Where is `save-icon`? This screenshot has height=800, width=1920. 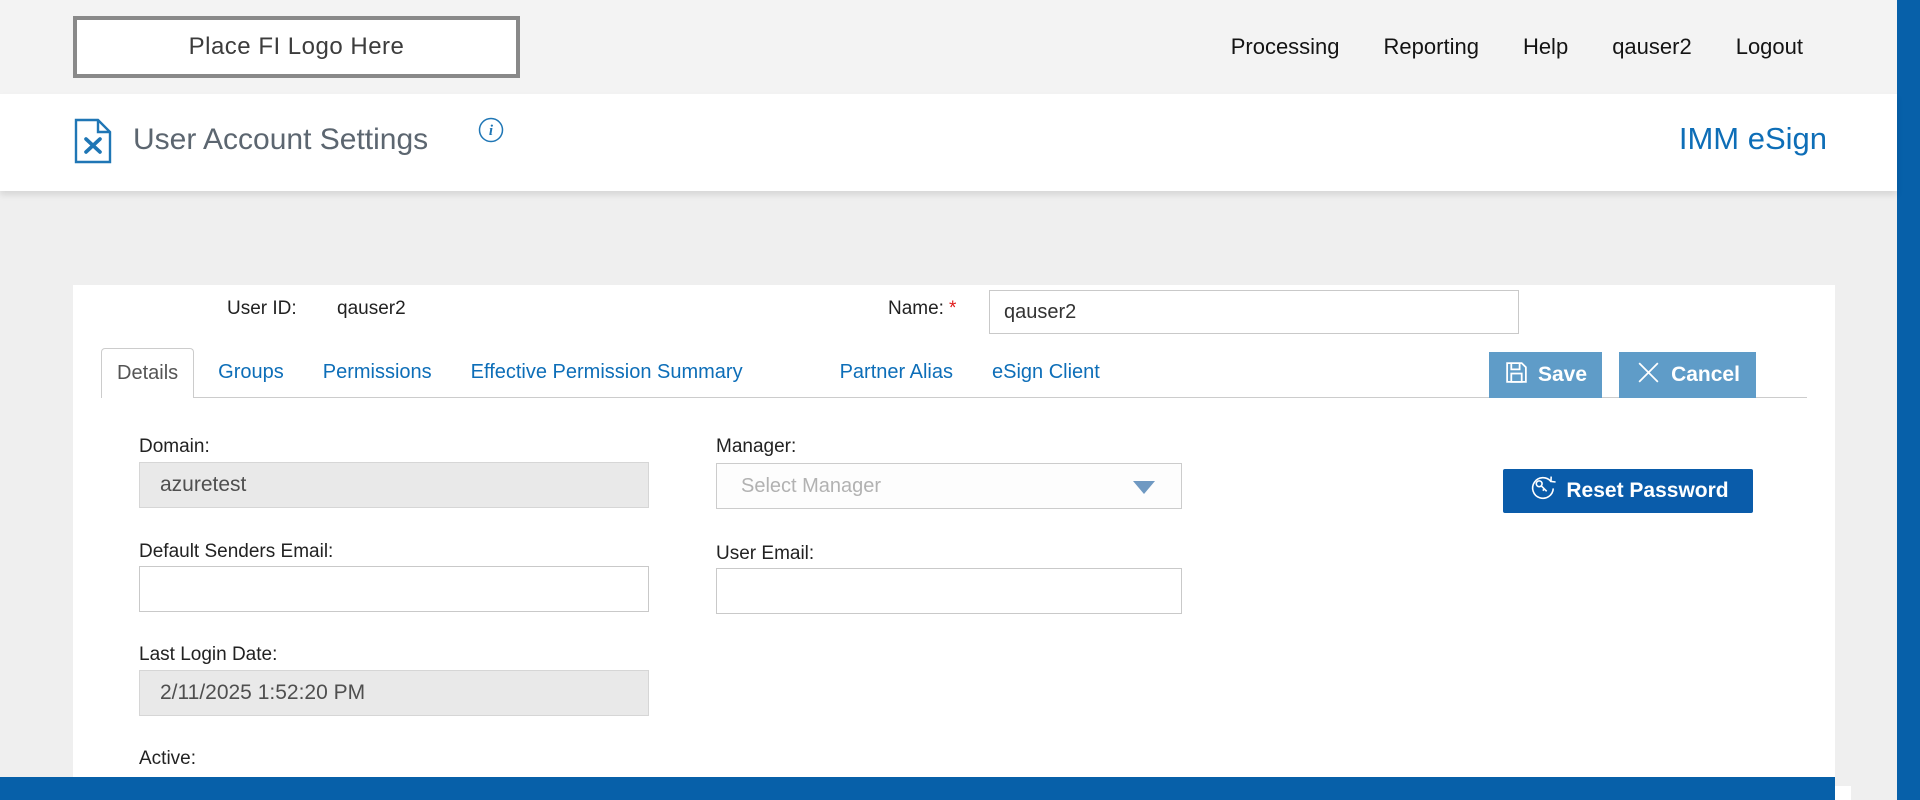
save-icon is located at coordinates (1516, 375).